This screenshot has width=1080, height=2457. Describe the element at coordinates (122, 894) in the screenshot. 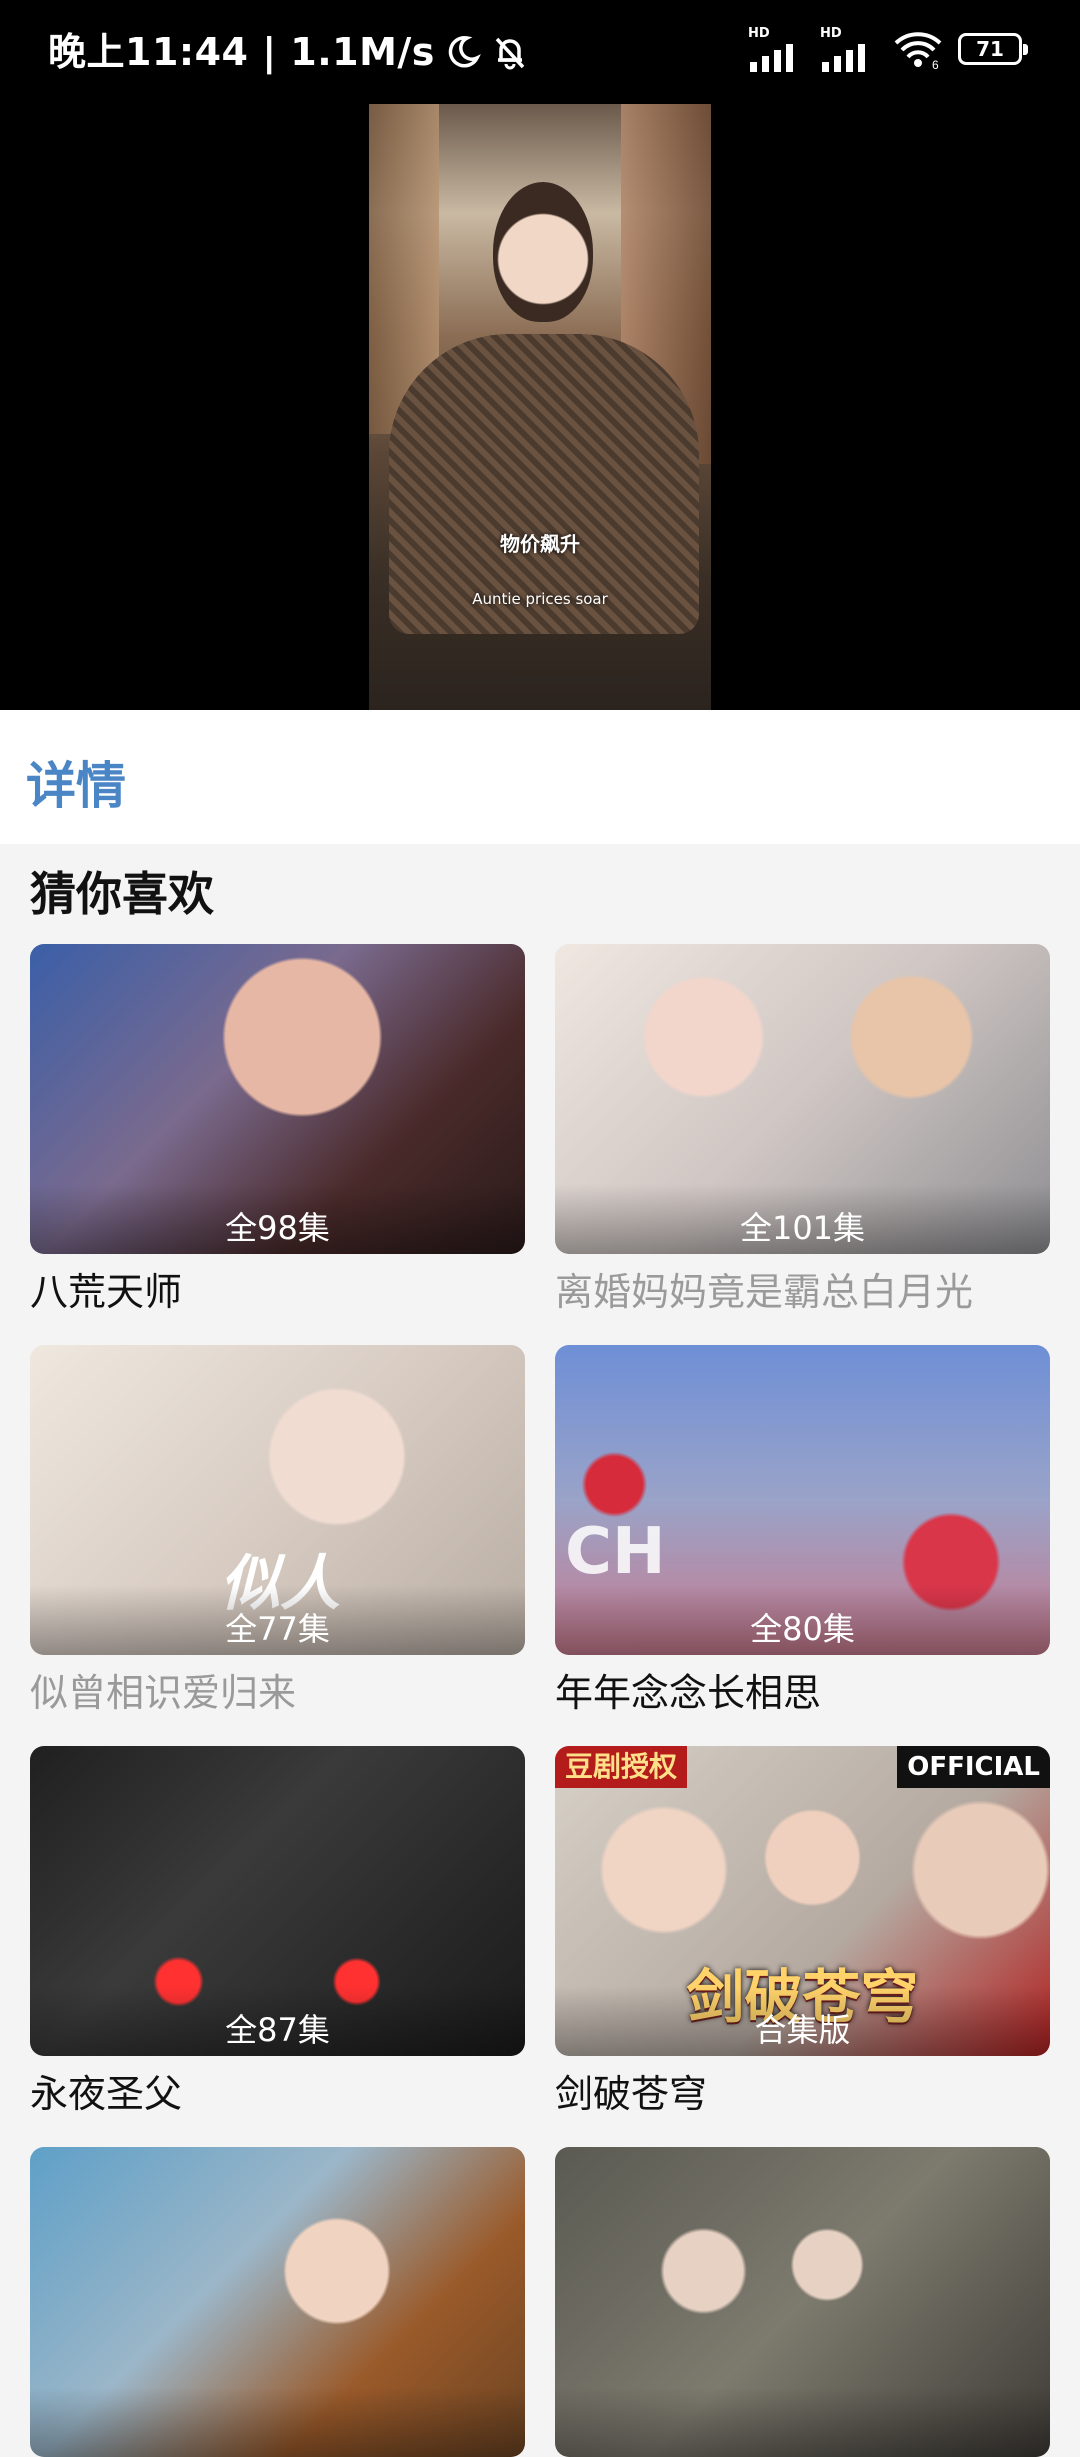

I see `section-title-recommend: 猜你喜欢` at that location.